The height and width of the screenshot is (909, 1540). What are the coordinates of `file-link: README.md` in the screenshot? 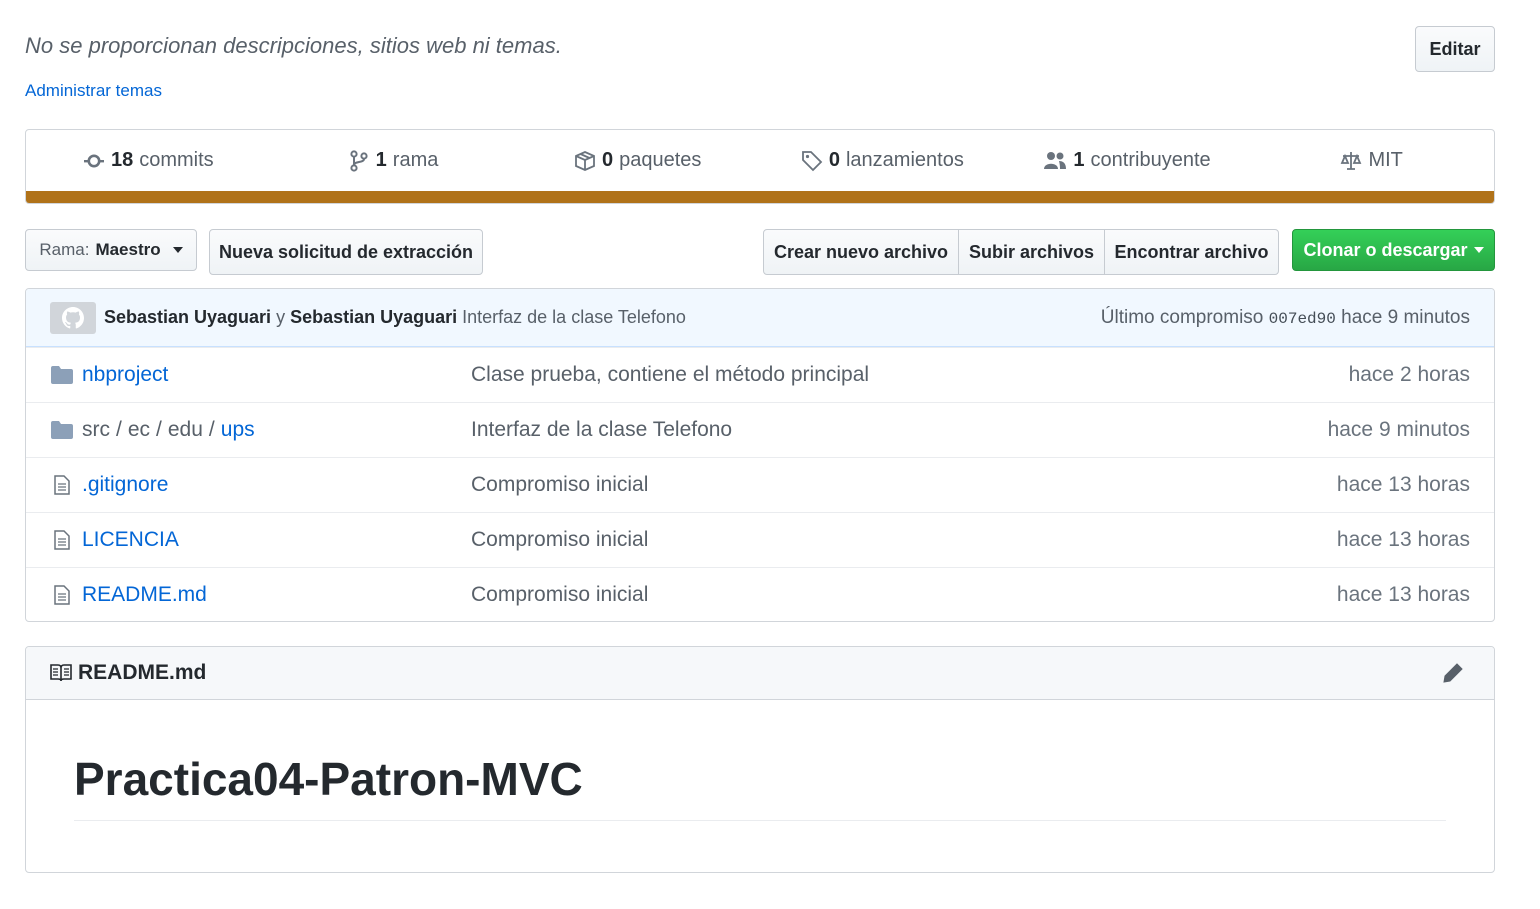 It's located at (144, 594).